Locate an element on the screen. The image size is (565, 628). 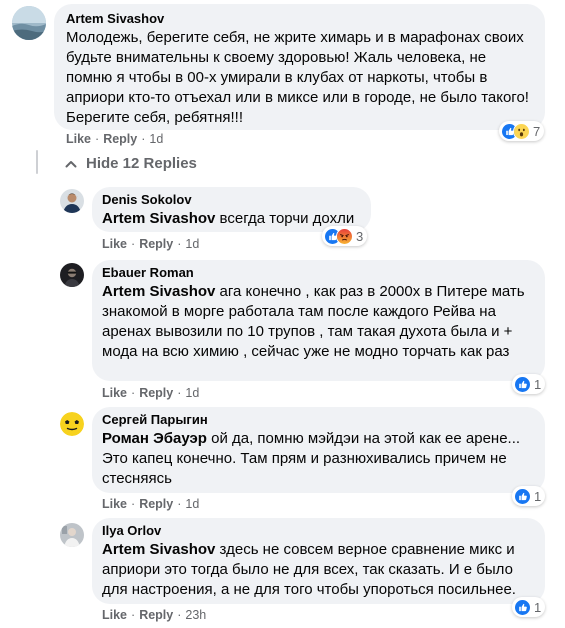
reply-author: Ebauer Roman is located at coordinates (318, 273).